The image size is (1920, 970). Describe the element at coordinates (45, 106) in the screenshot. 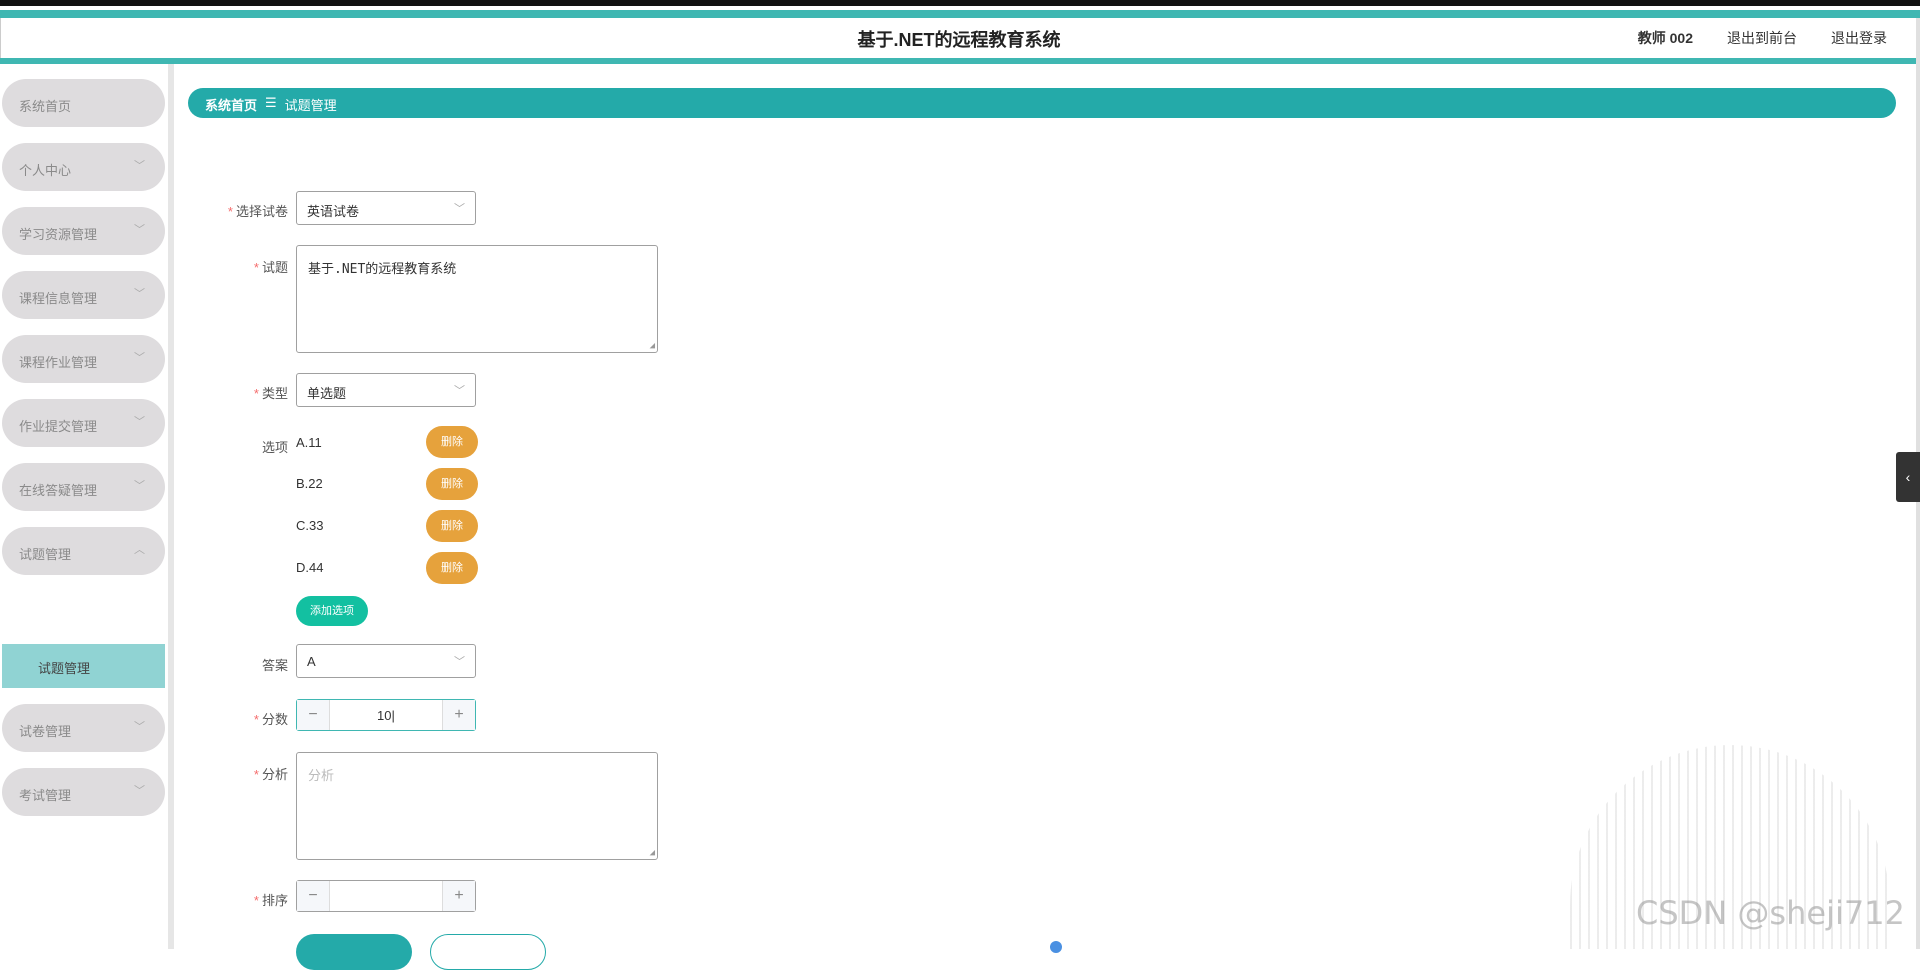

I see `sidebar-item-label: 系统首页` at that location.